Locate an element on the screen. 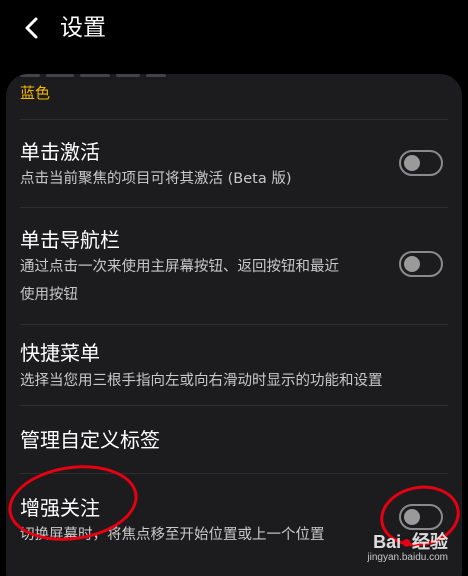 The height and width of the screenshot is (576, 468). single-tap-activate-toggle is located at coordinates (421, 163).